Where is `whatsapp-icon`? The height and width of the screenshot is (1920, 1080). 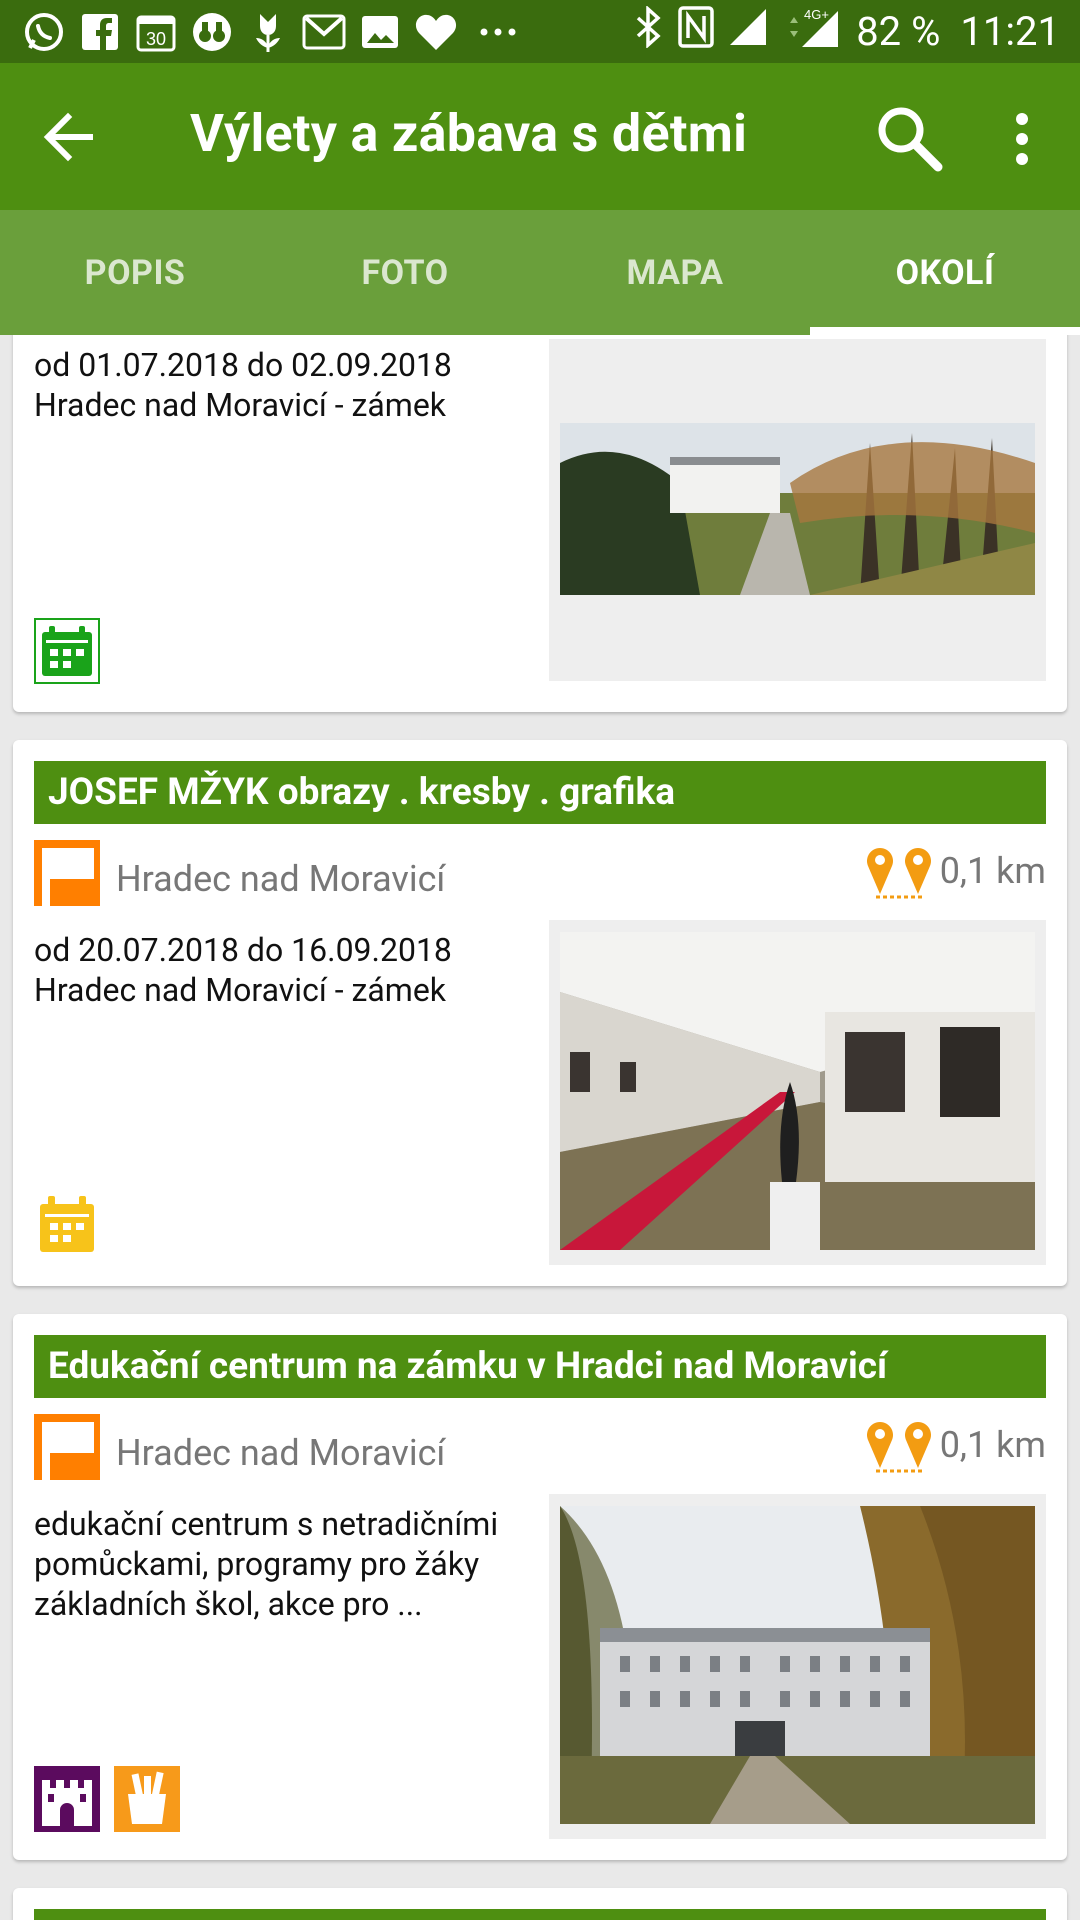
whatsapp-icon is located at coordinates (44, 32).